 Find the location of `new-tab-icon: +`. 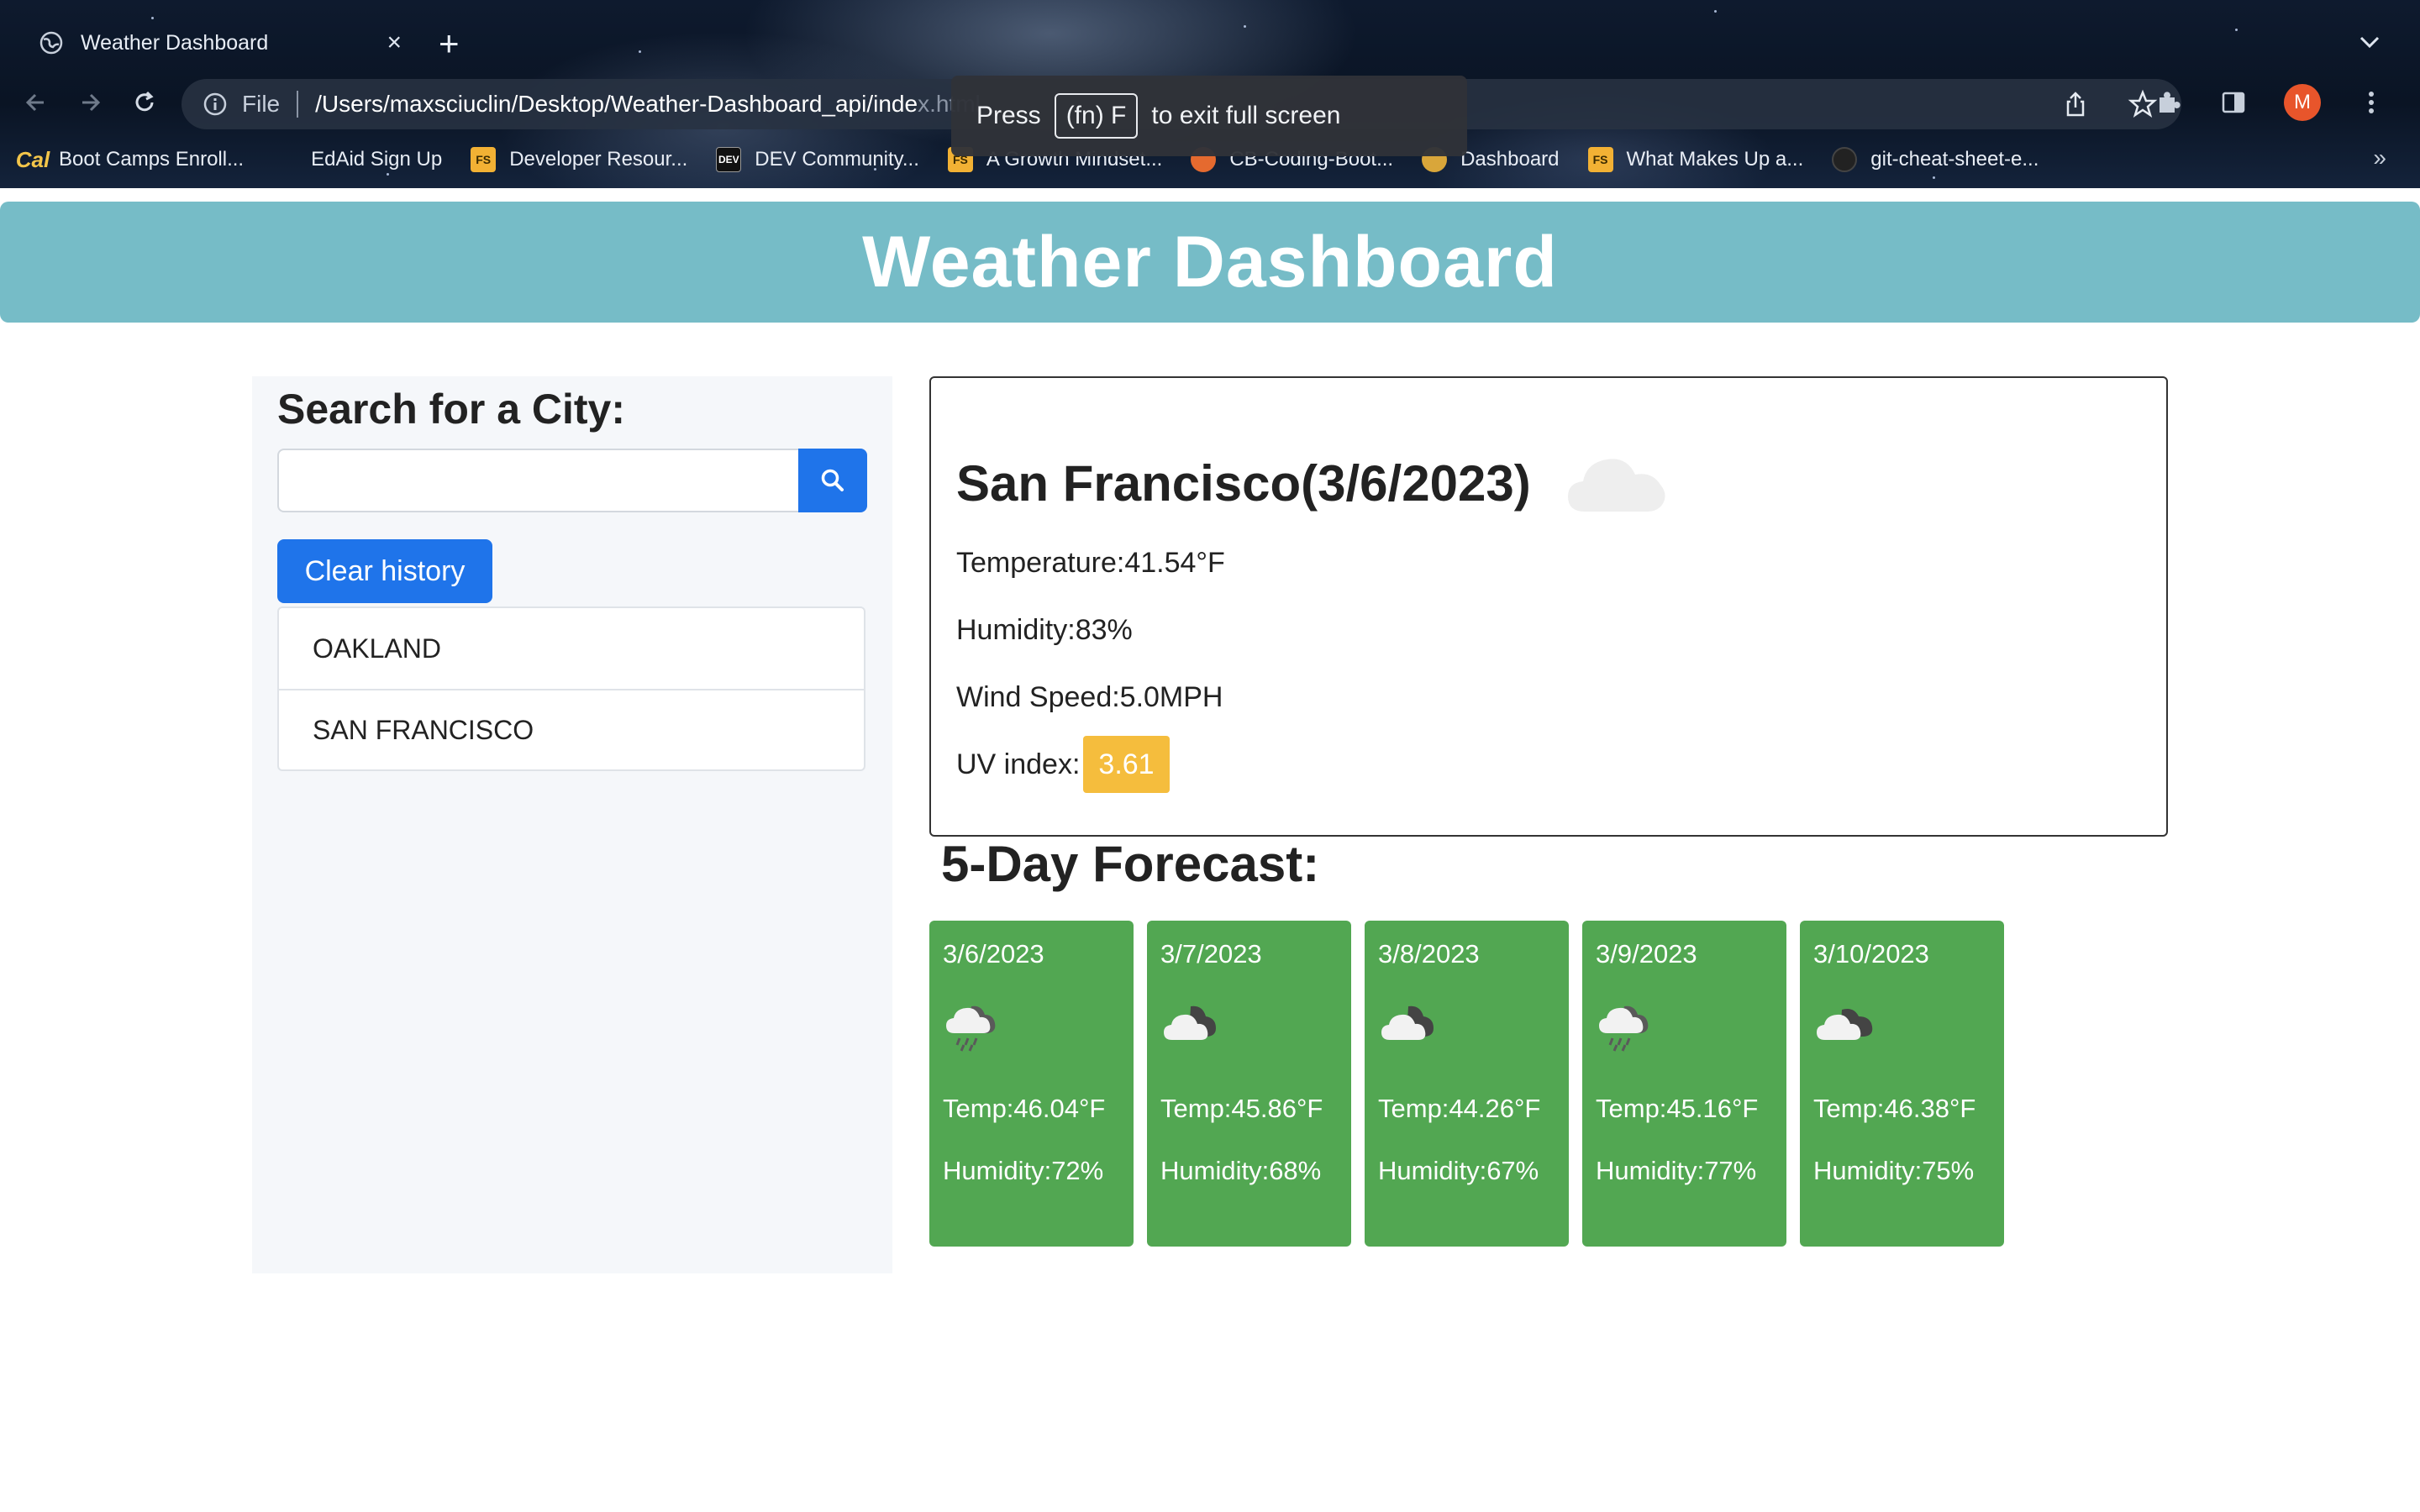

new-tab-icon: + is located at coordinates (450, 43).